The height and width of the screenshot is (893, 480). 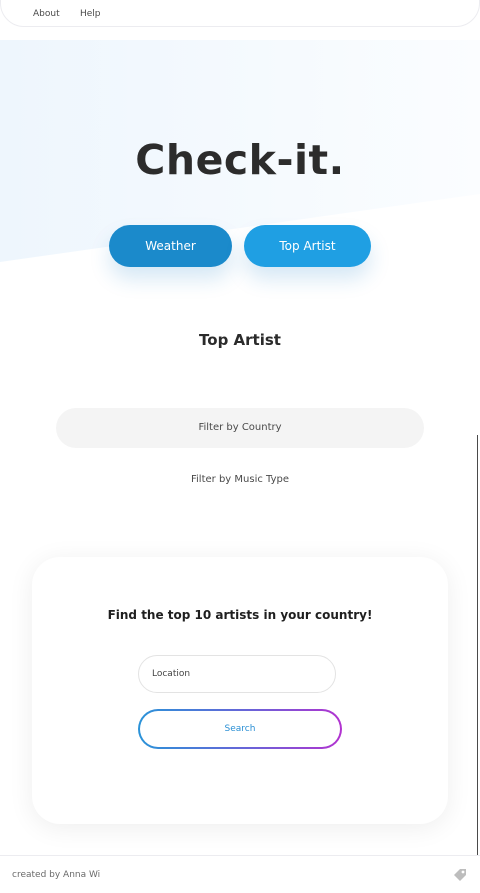 I want to click on footer: created by Anna Wi, so click(x=240, y=874).